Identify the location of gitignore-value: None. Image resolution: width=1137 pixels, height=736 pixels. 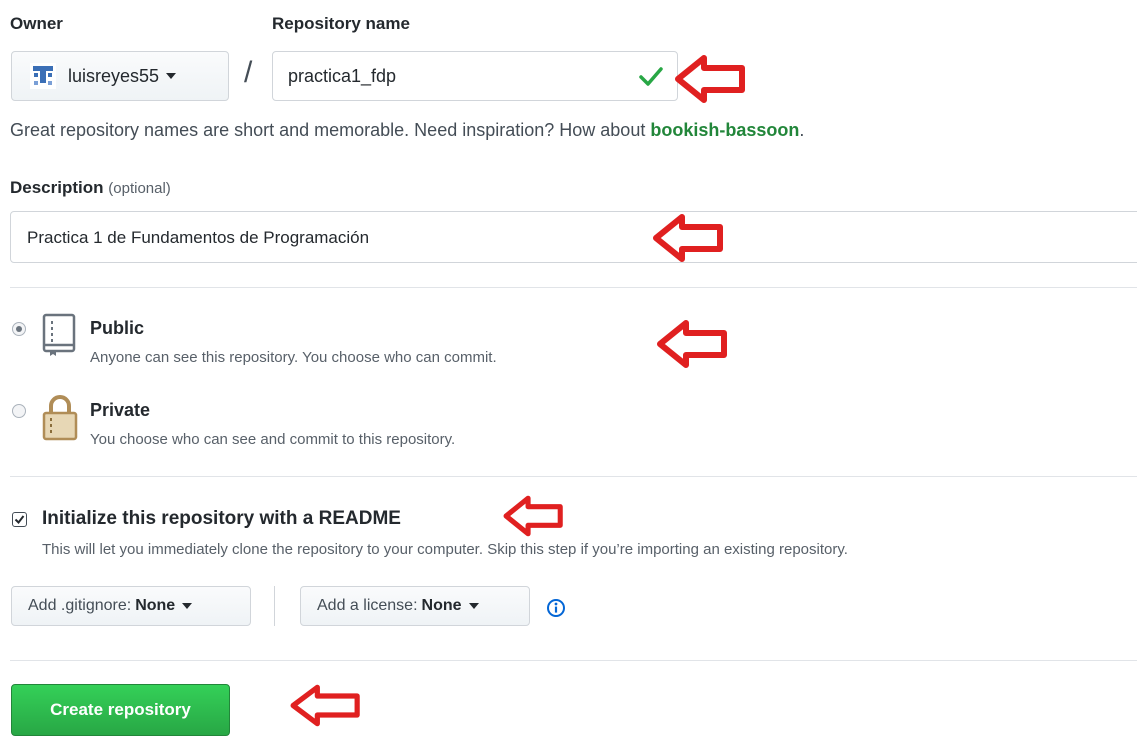
(155, 605).